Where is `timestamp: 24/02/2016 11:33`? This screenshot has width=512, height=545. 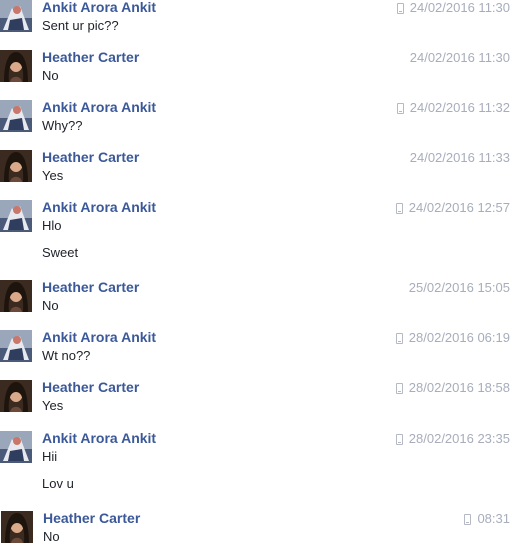
timestamp: 24/02/2016 11:33 is located at coordinates (460, 158).